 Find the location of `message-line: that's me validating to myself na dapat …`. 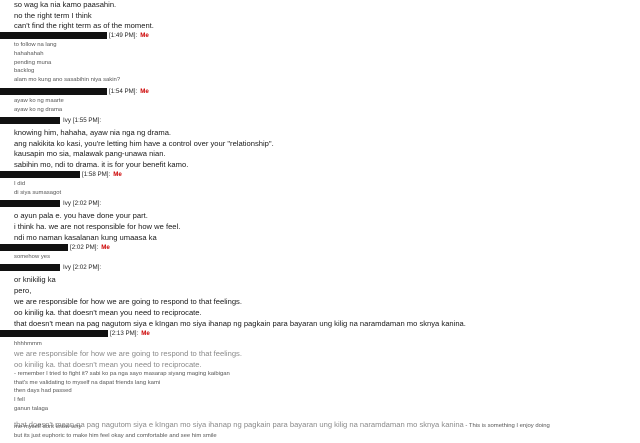

message-line: that's me validating to myself na dapat … is located at coordinates (87, 383).